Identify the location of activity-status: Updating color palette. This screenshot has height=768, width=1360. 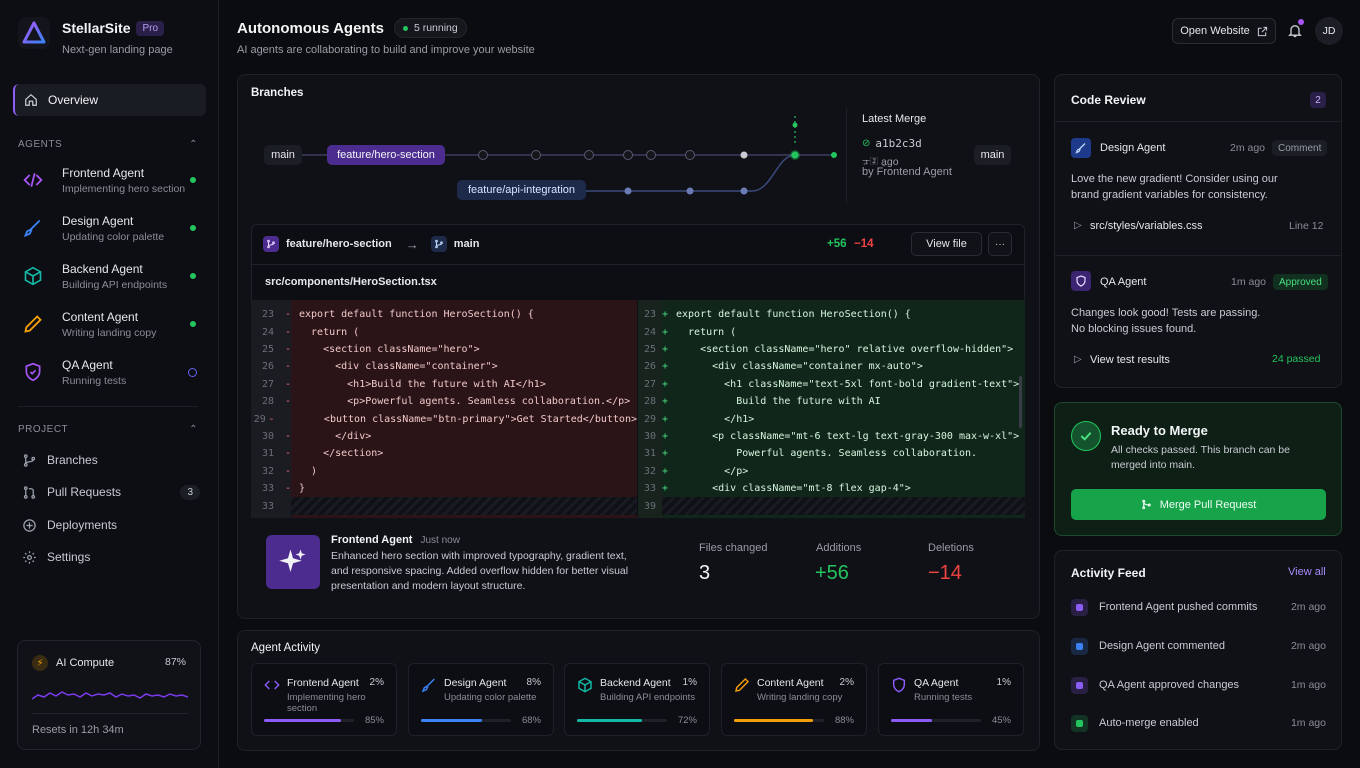
(490, 697).